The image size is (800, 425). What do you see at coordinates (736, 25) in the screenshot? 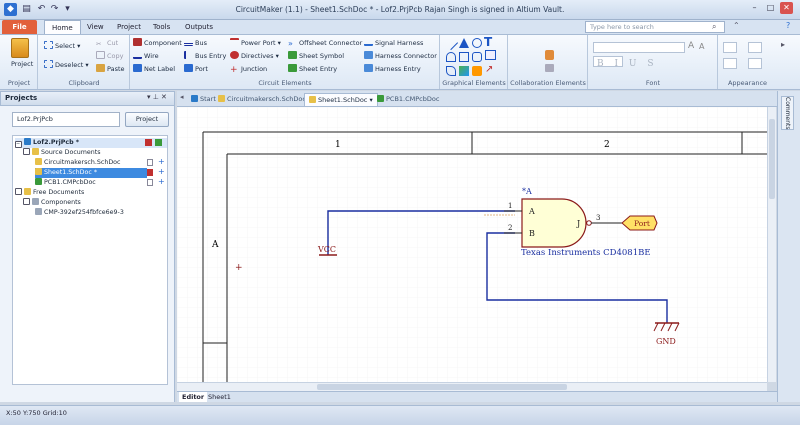
I see `expand-ribbon-icon: ⌃` at bounding box center [736, 25].